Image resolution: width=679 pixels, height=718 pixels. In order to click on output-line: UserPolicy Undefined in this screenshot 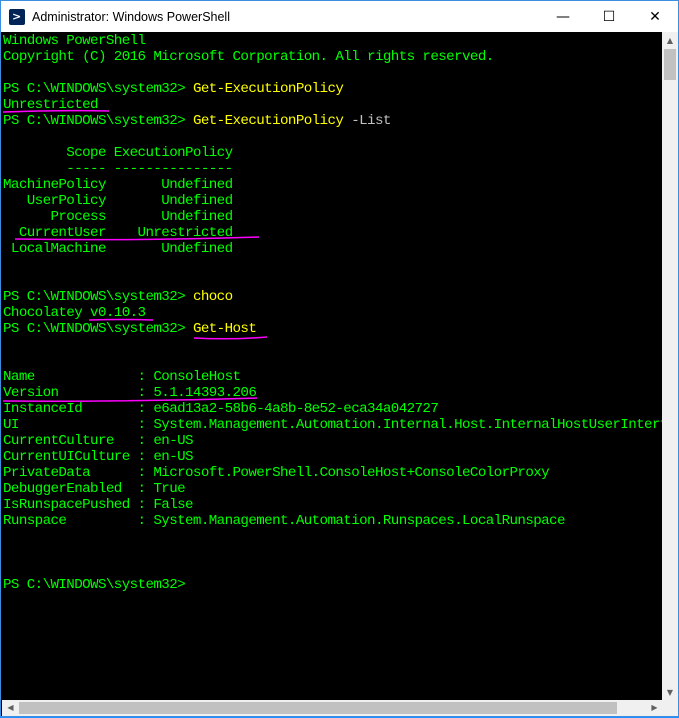, I will do `click(118, 201)`.